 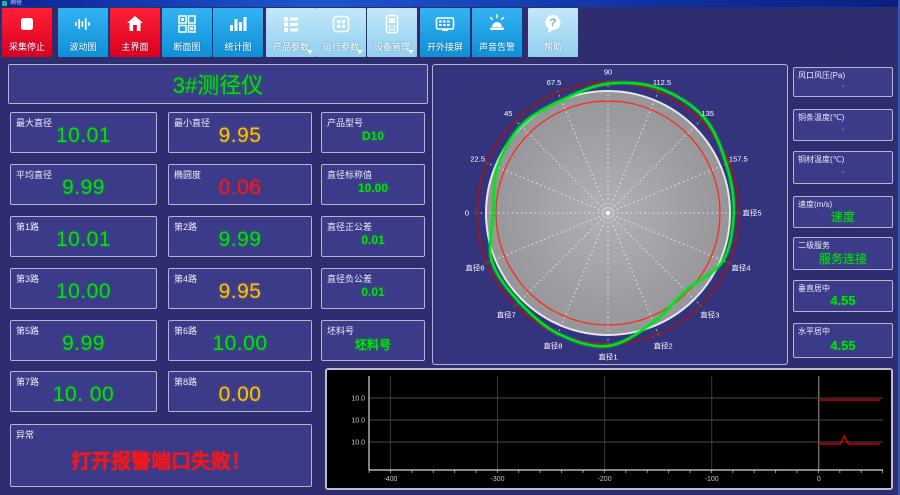 I want to click on sidebar-field-copper-bar-temperature: 铜条温度(℃) -, so click(x=843, y=125).